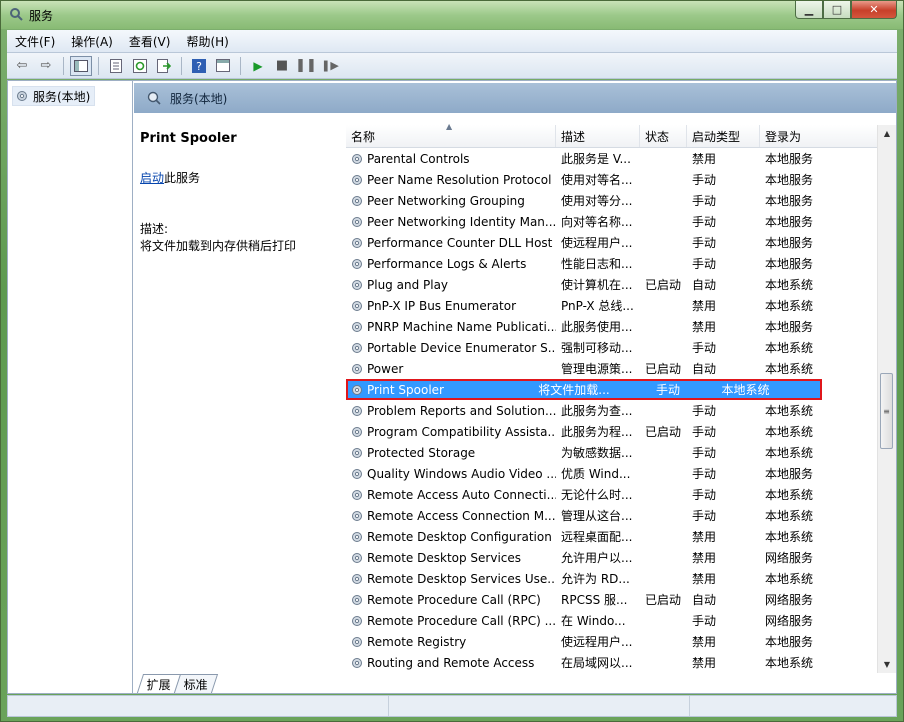  Describe the element at coordinates (452, 15) in the screenshot. I see `title-bar: 服务 ▁ □ ✕` at that location.